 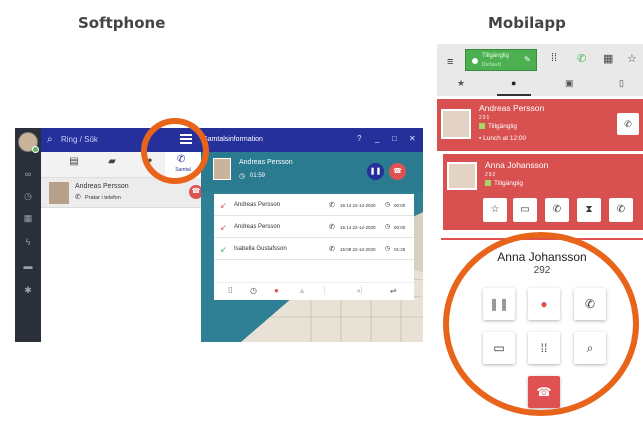 I want to click on mic-icon: ⏐, so click(x=324, y=291).